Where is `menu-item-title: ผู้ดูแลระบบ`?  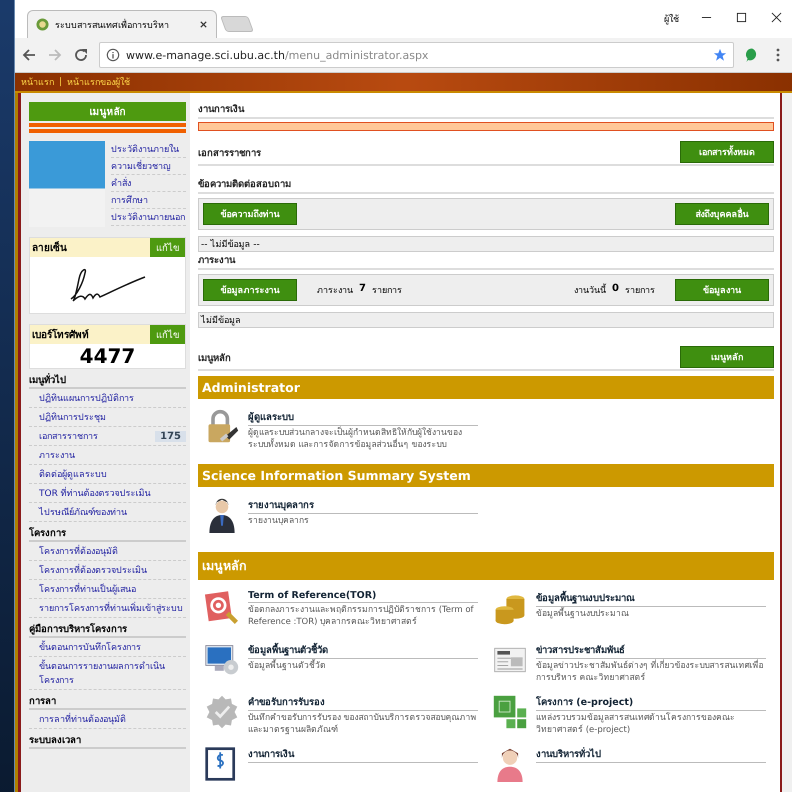 menu-item-title: ผู้ดูแลระบบ is located at coordinates (363, 417).